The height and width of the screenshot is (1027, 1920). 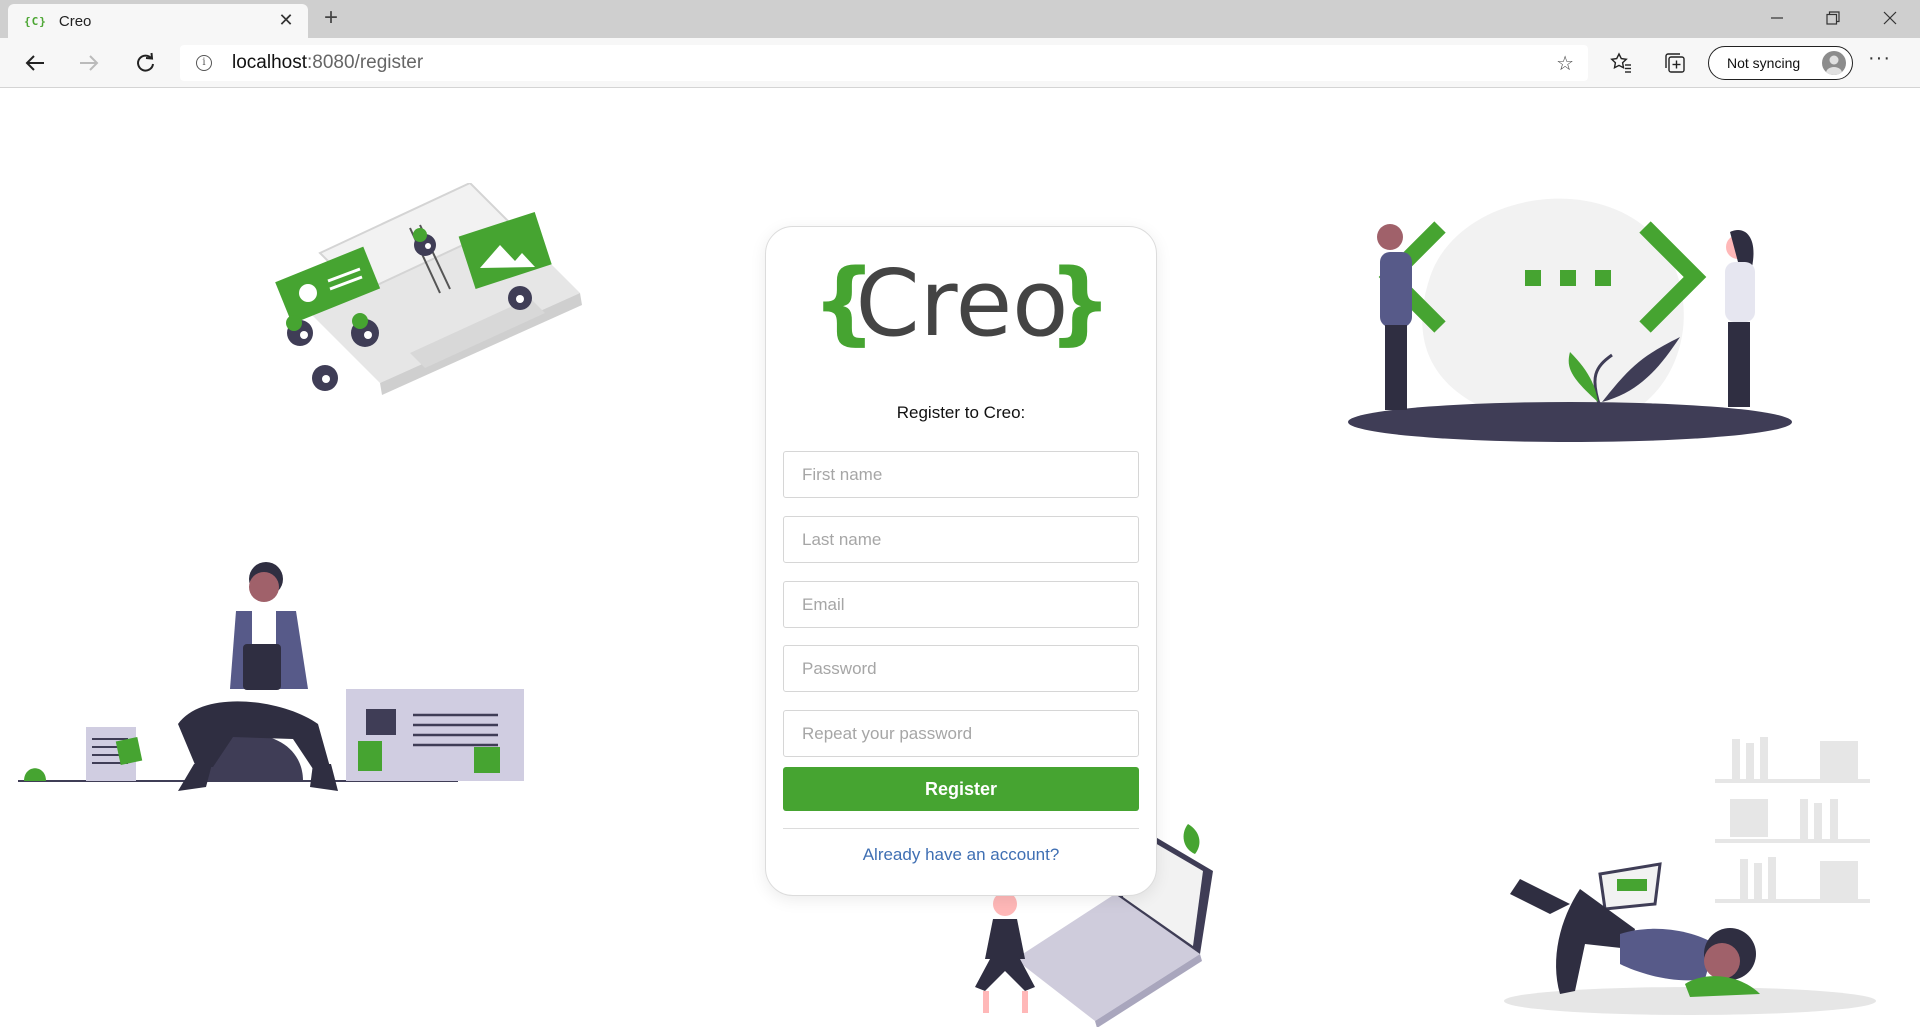 What do you see at coordinates (961, 828) in the screenshot?
I see `card-divider` at bounding box center [961, 828].